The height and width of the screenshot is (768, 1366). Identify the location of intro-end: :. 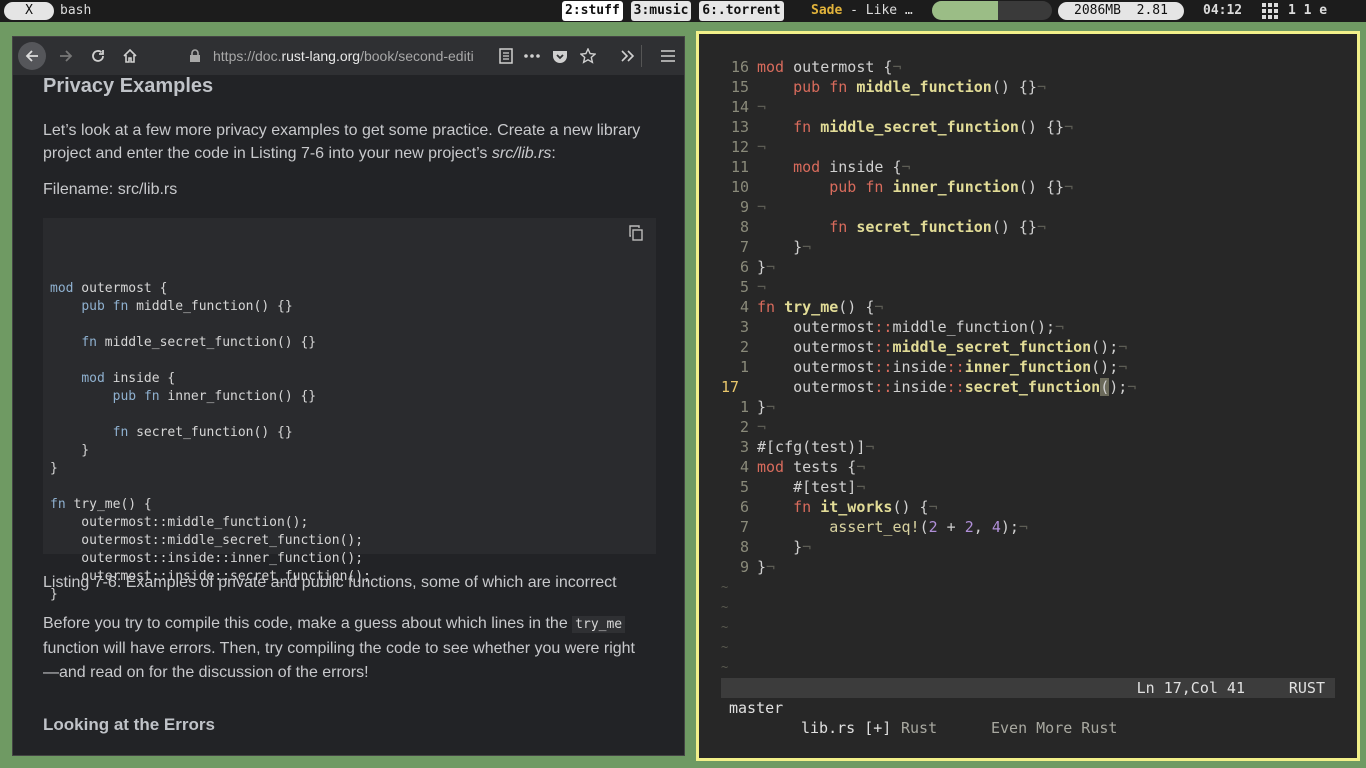
(553, 153).